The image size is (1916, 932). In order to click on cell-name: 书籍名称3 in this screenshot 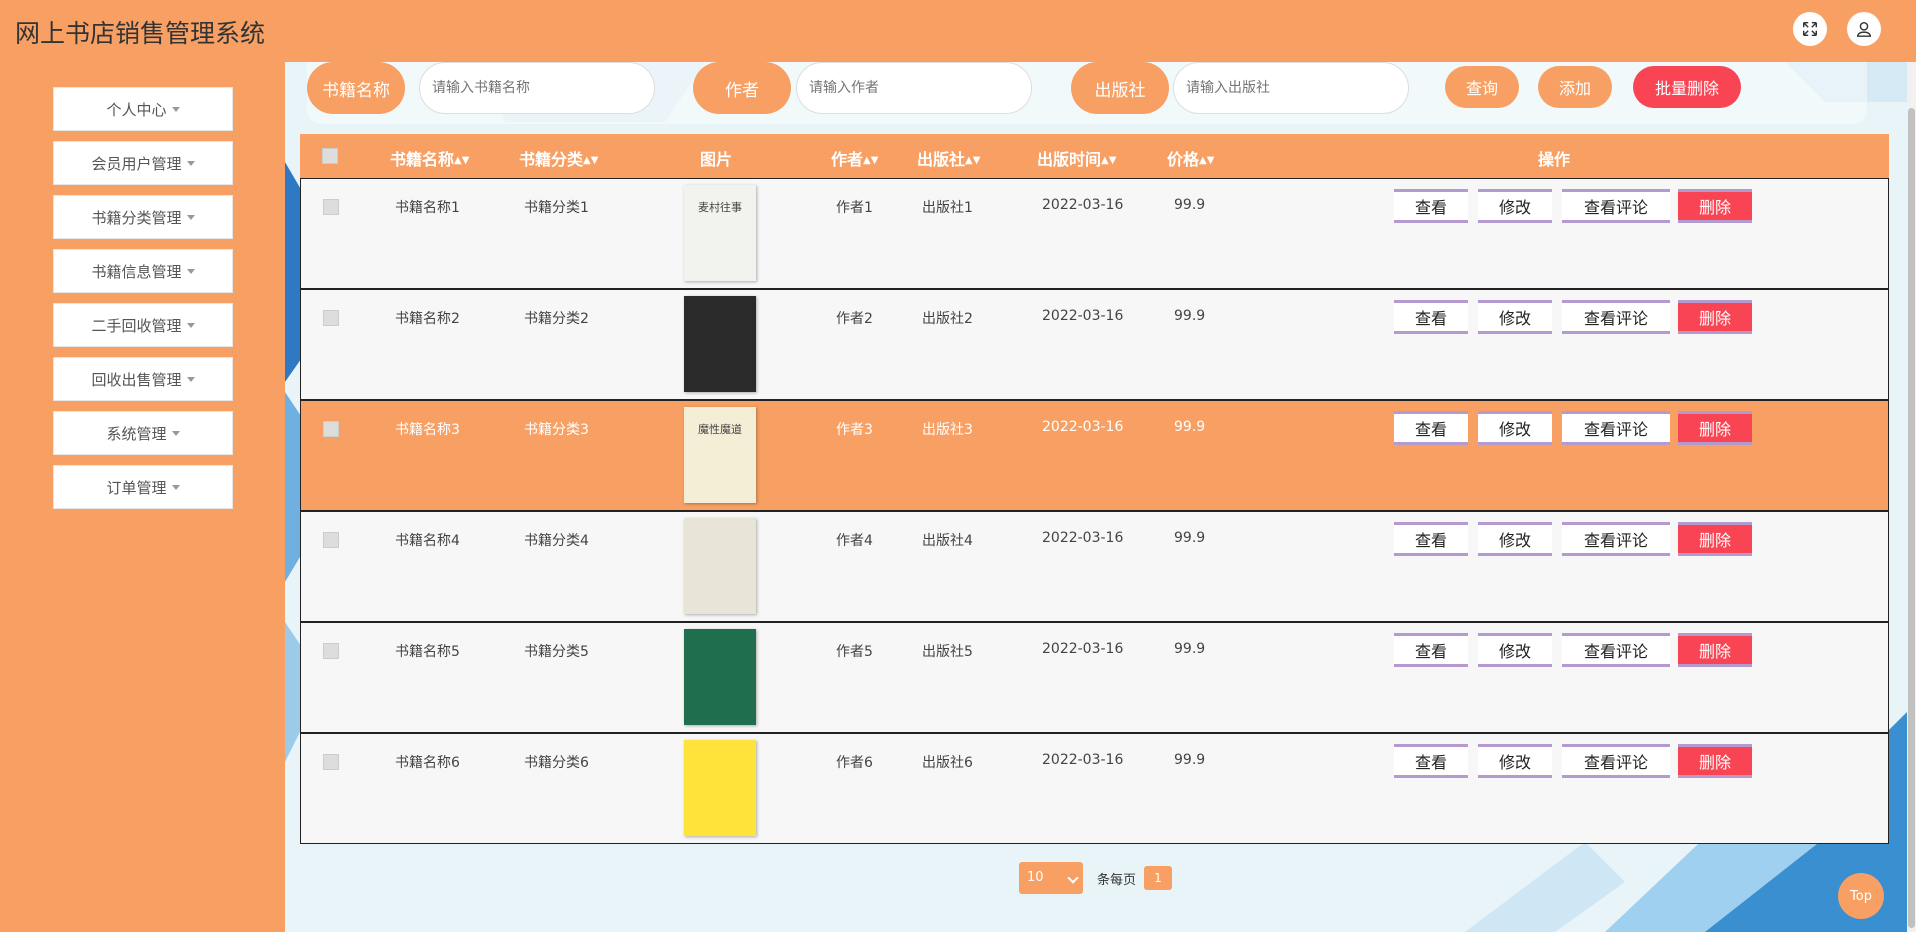, I will do `click(427, 430)`.